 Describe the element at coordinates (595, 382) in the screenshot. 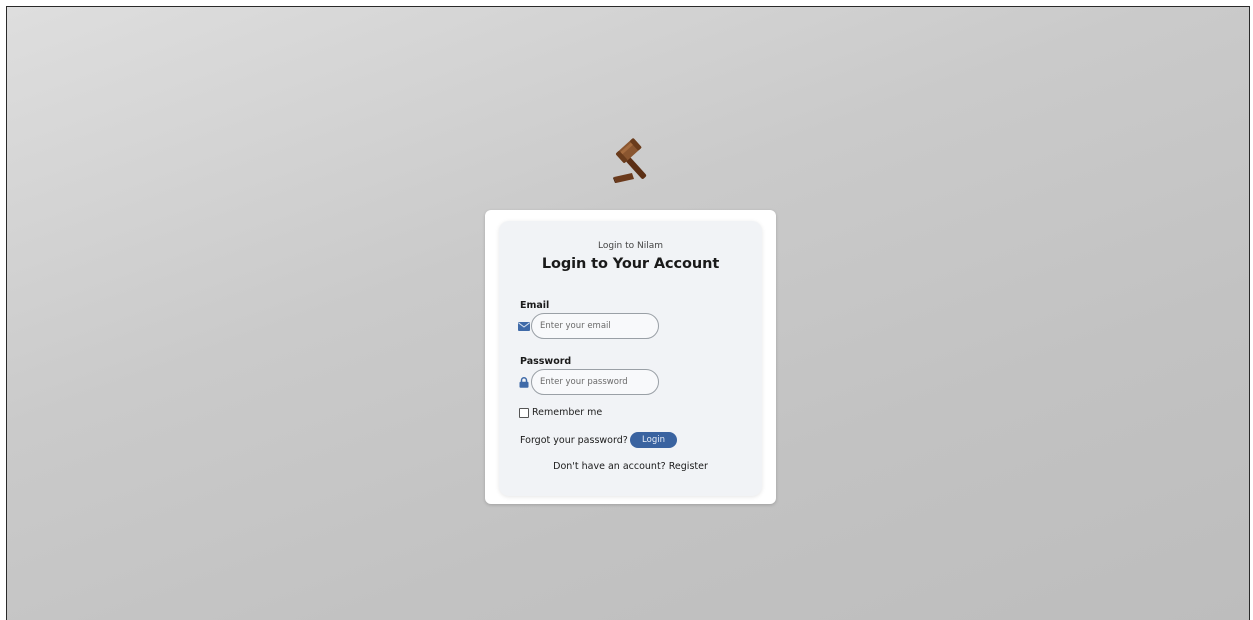

I see `password-input` at that location.